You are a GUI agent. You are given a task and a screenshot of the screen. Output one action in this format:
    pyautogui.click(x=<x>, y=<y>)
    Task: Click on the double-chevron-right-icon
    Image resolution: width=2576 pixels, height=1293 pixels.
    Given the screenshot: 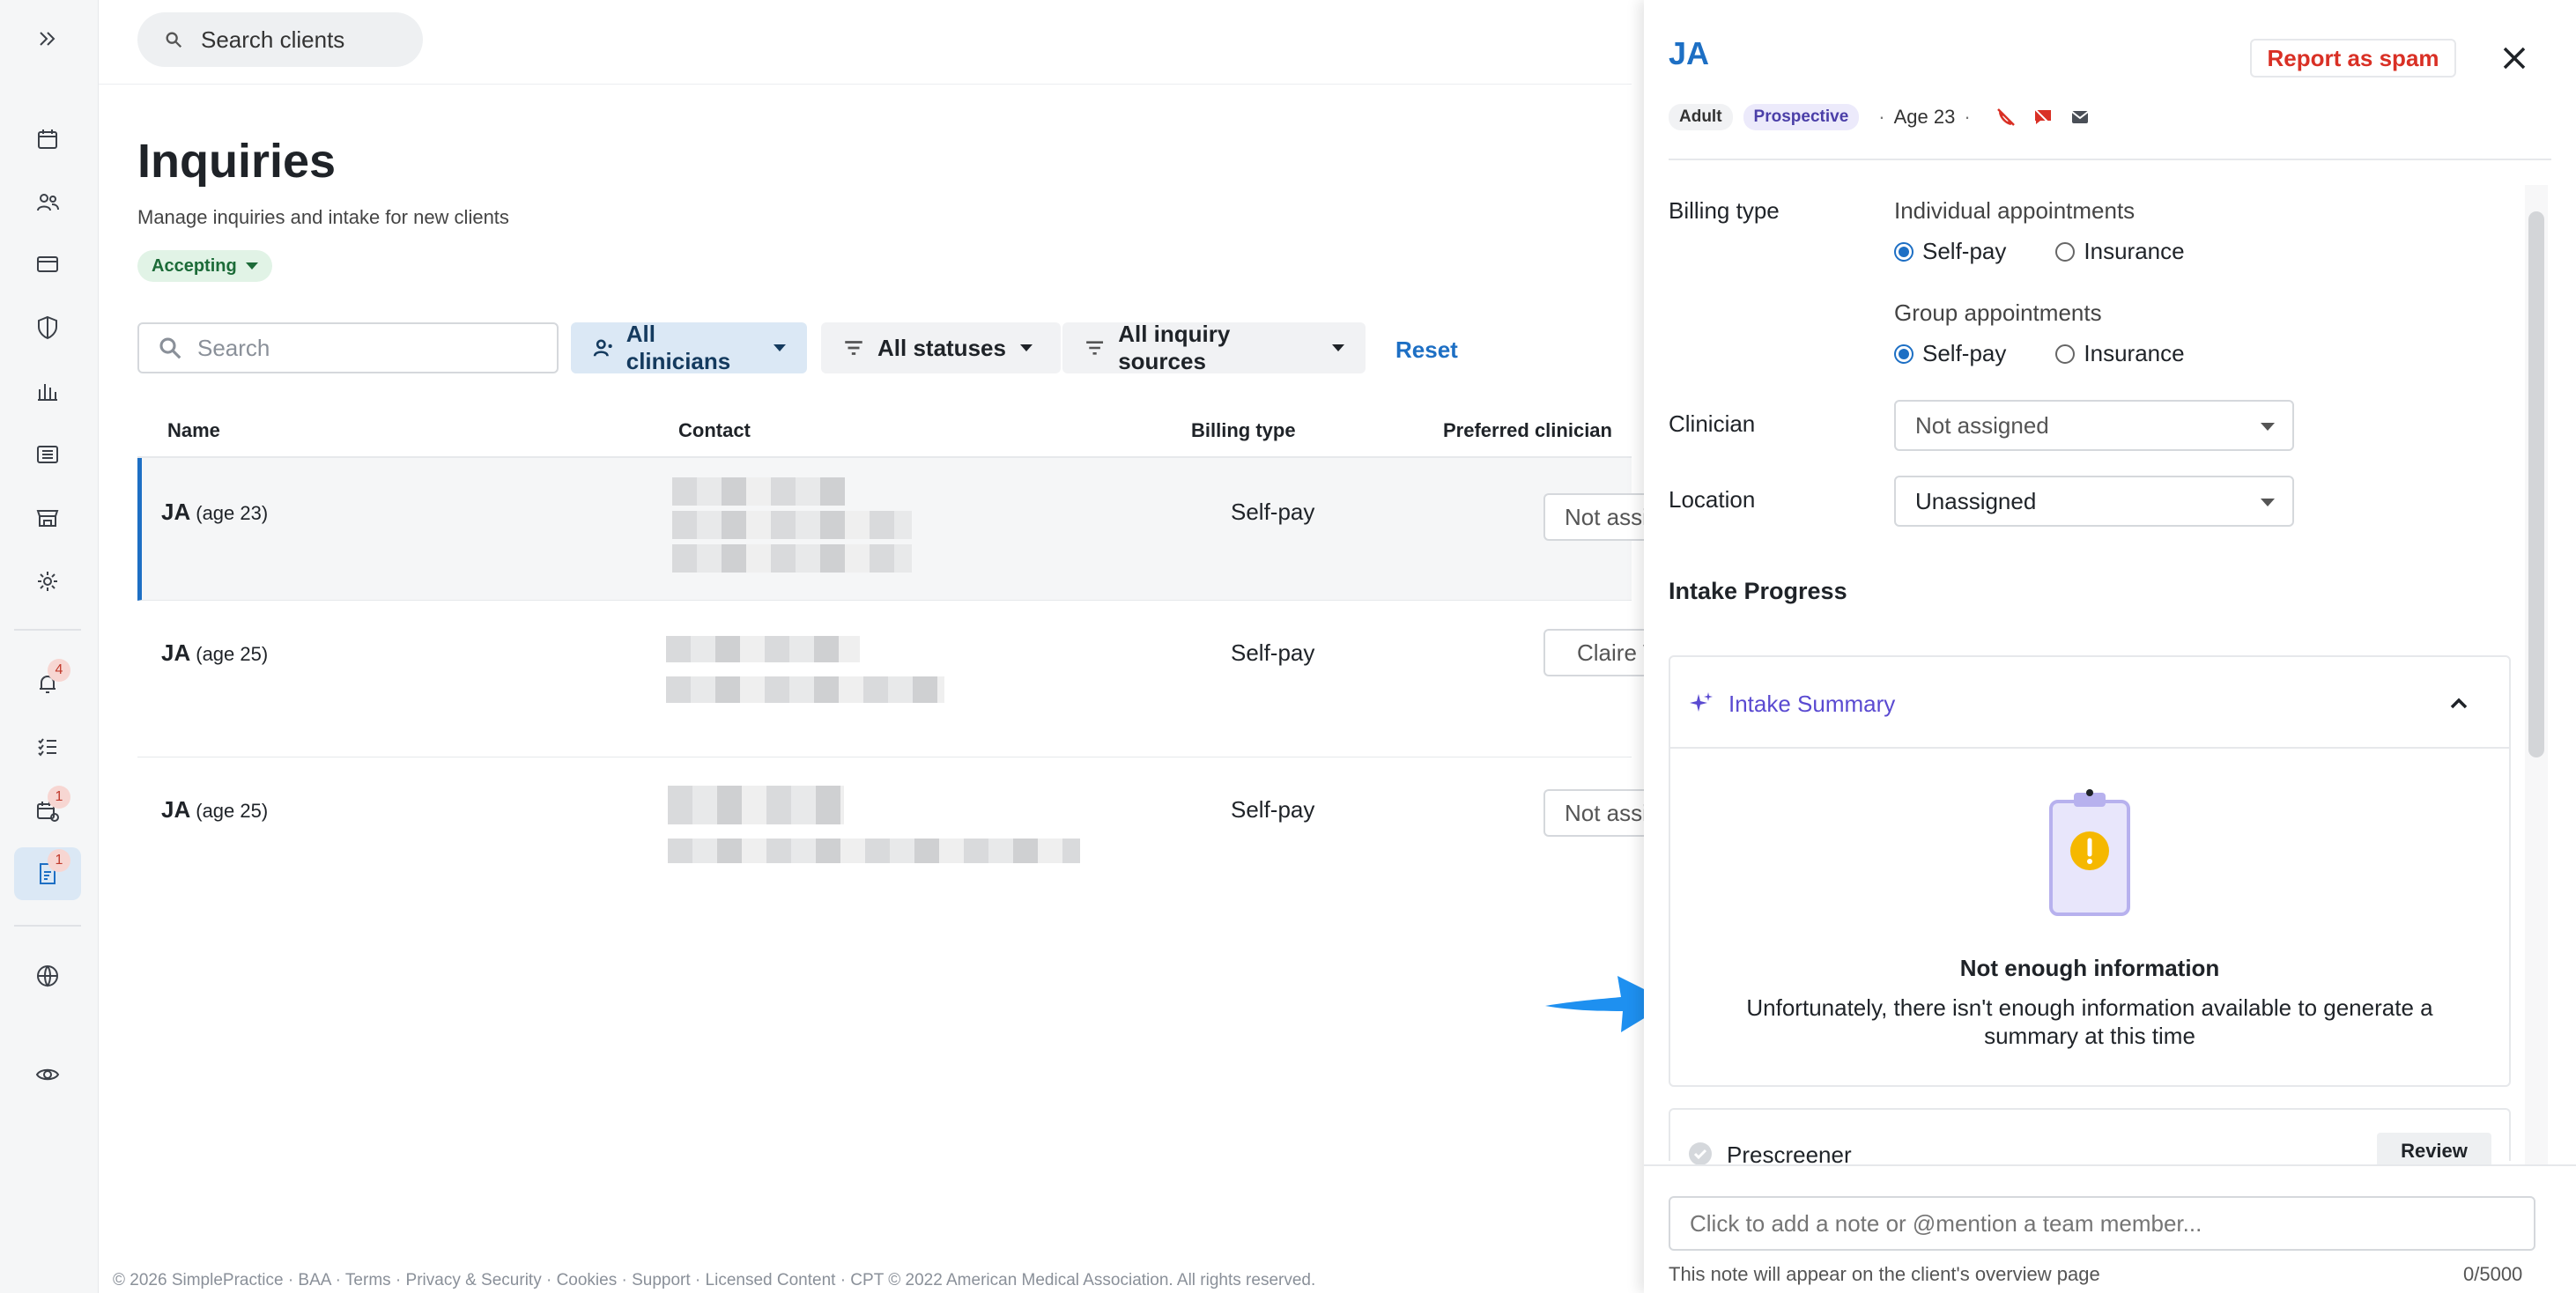 What is the action you would take?
    pyautogui.click(x=48, y=39)
    